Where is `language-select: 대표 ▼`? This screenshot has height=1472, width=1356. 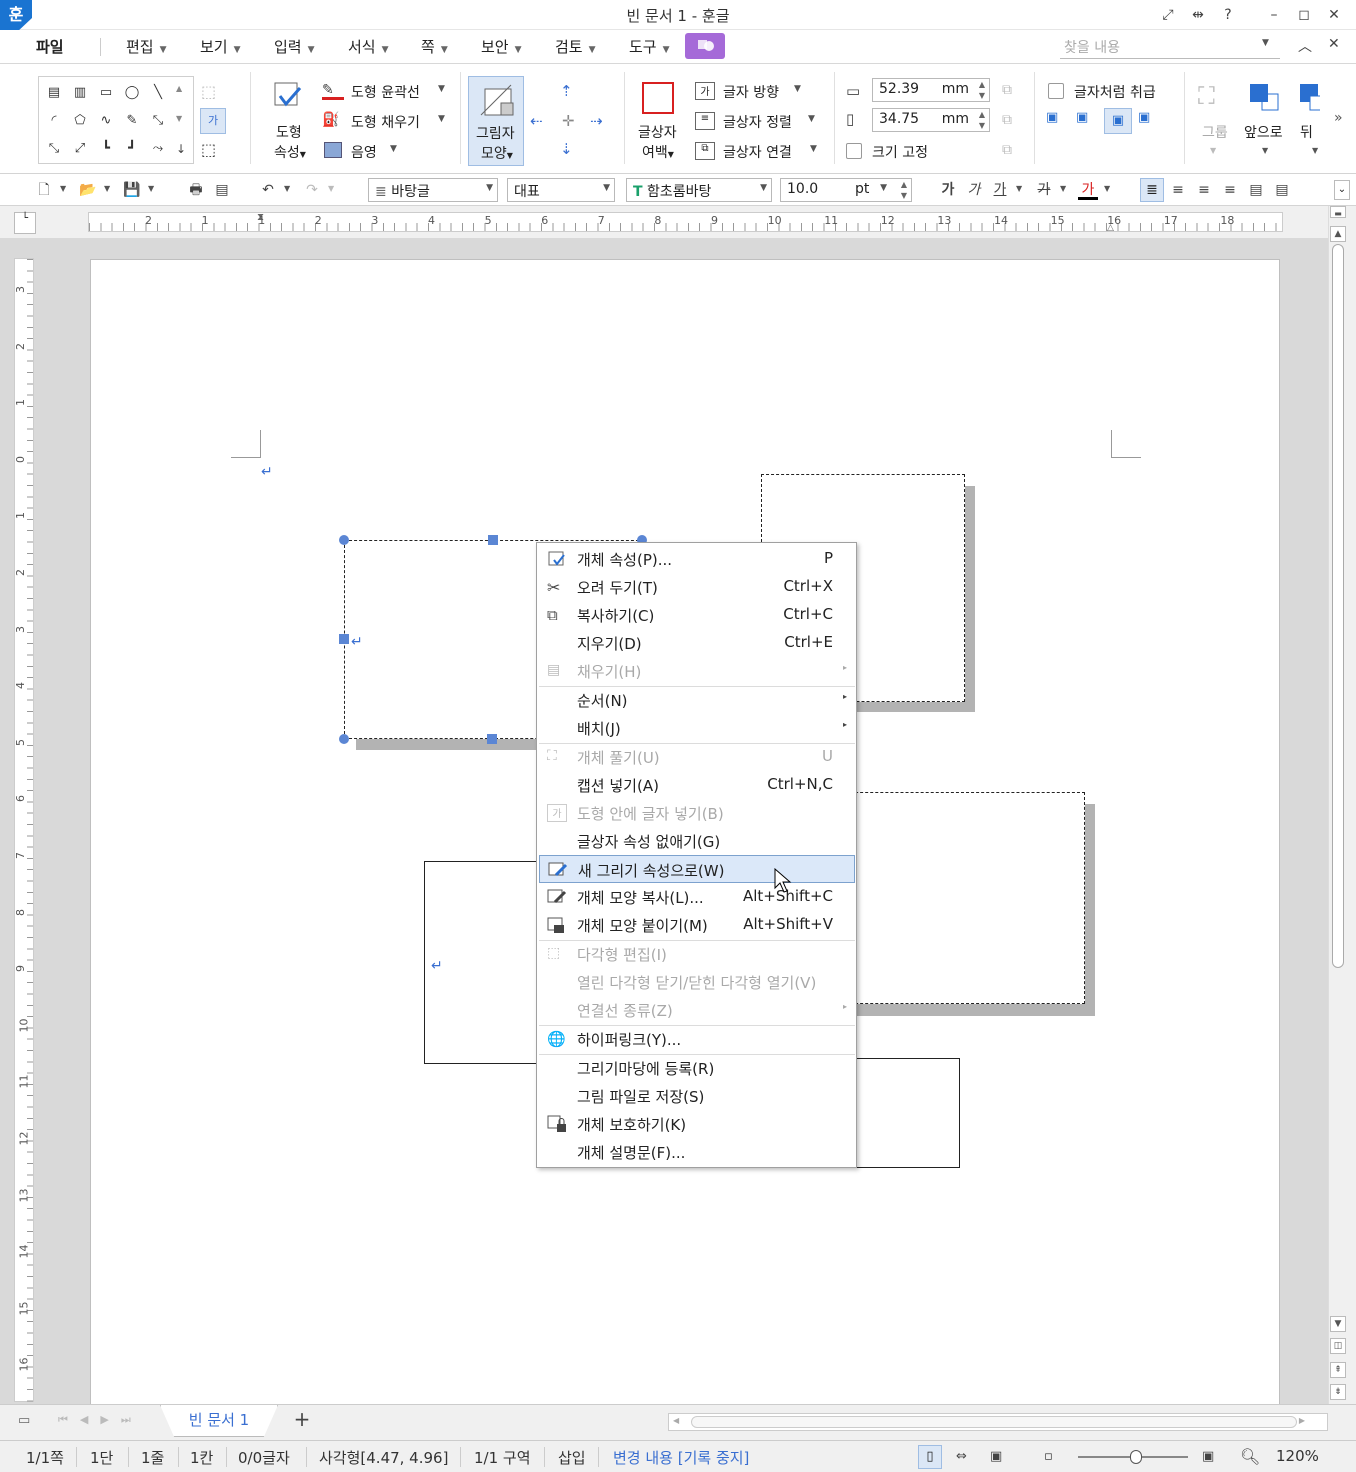 language-select: 대표 ▼ is located at coordinates (561, 190).